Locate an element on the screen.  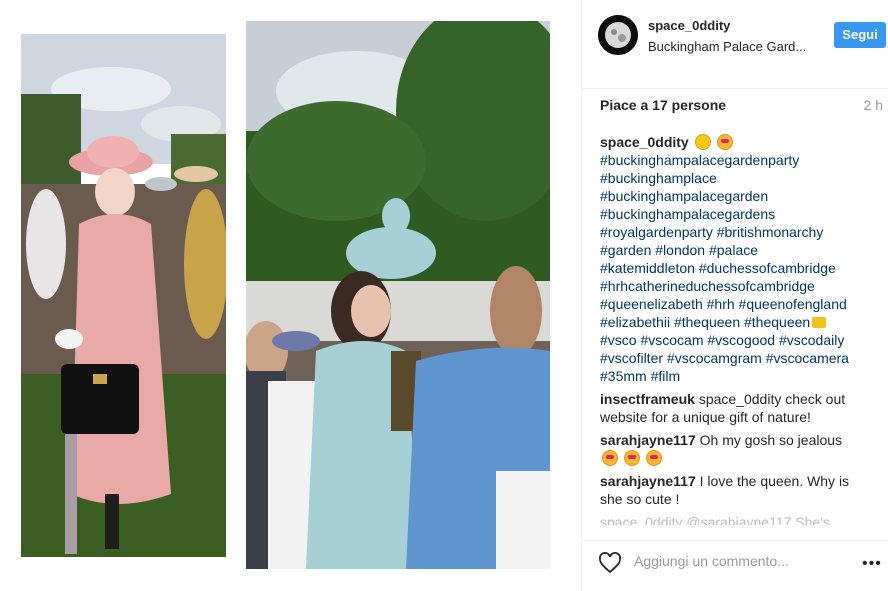
comment-text: Oh my gosh so jealous is located at coordinates (771, 440).